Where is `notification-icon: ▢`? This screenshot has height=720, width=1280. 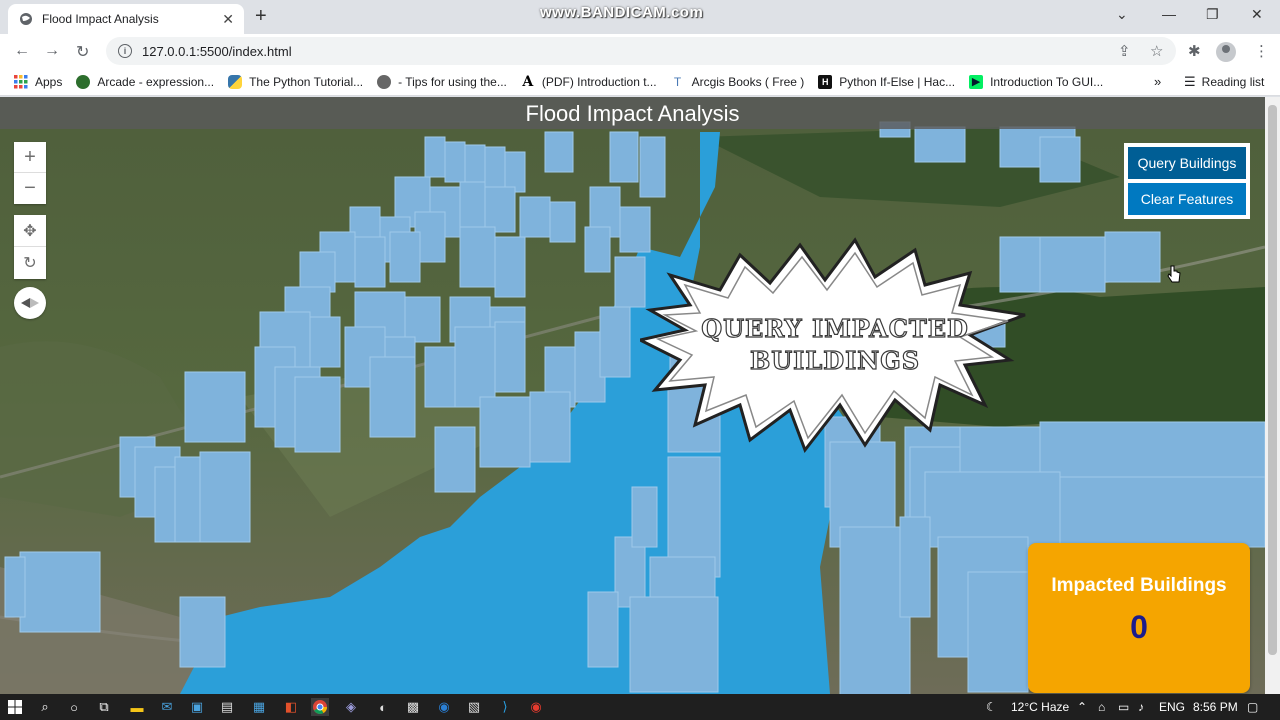 notification-icon: ▢ is located at coordinates (1252, 707).